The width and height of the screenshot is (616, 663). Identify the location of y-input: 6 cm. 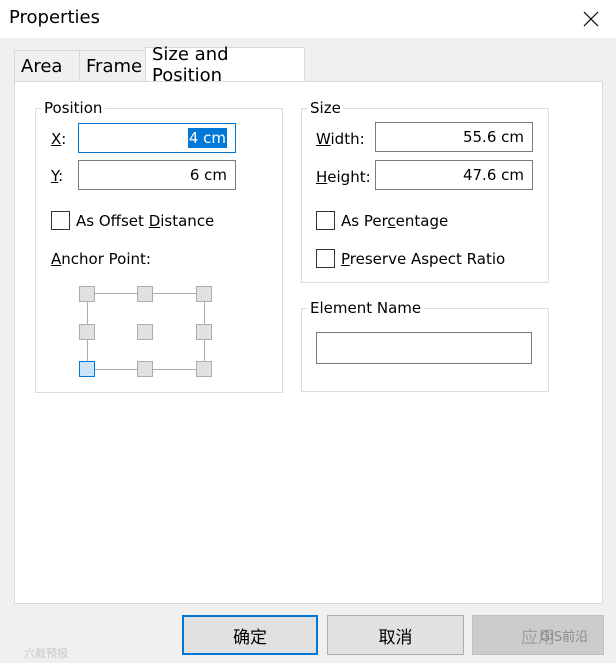
(157, 175).